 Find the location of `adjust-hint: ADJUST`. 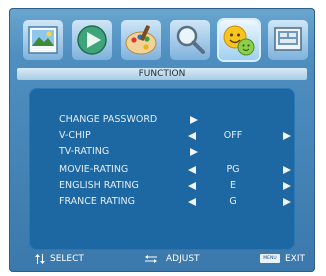

adjust-hint: ADJUST is located at coordinates (183, 259).